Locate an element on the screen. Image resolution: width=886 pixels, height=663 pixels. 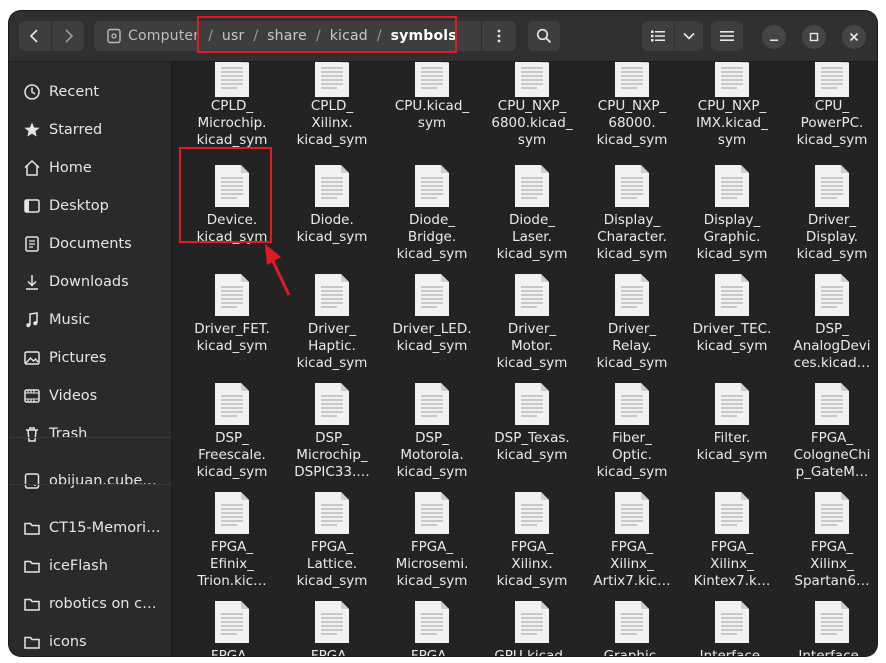
sidebar-item-label: iceFlash is located at coordinates (78, 566).